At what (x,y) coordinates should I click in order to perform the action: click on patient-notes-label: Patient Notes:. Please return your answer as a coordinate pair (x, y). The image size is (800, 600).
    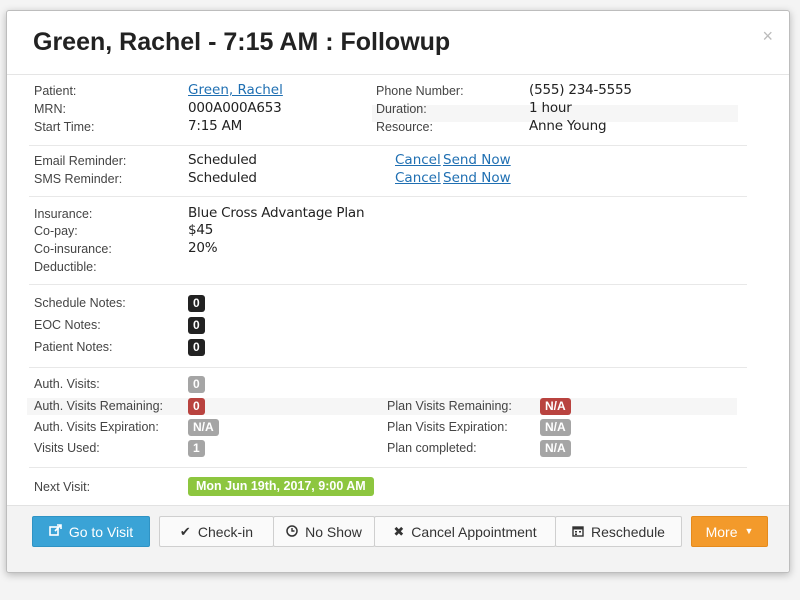
    Looking at the image, I should click on (73, 347).